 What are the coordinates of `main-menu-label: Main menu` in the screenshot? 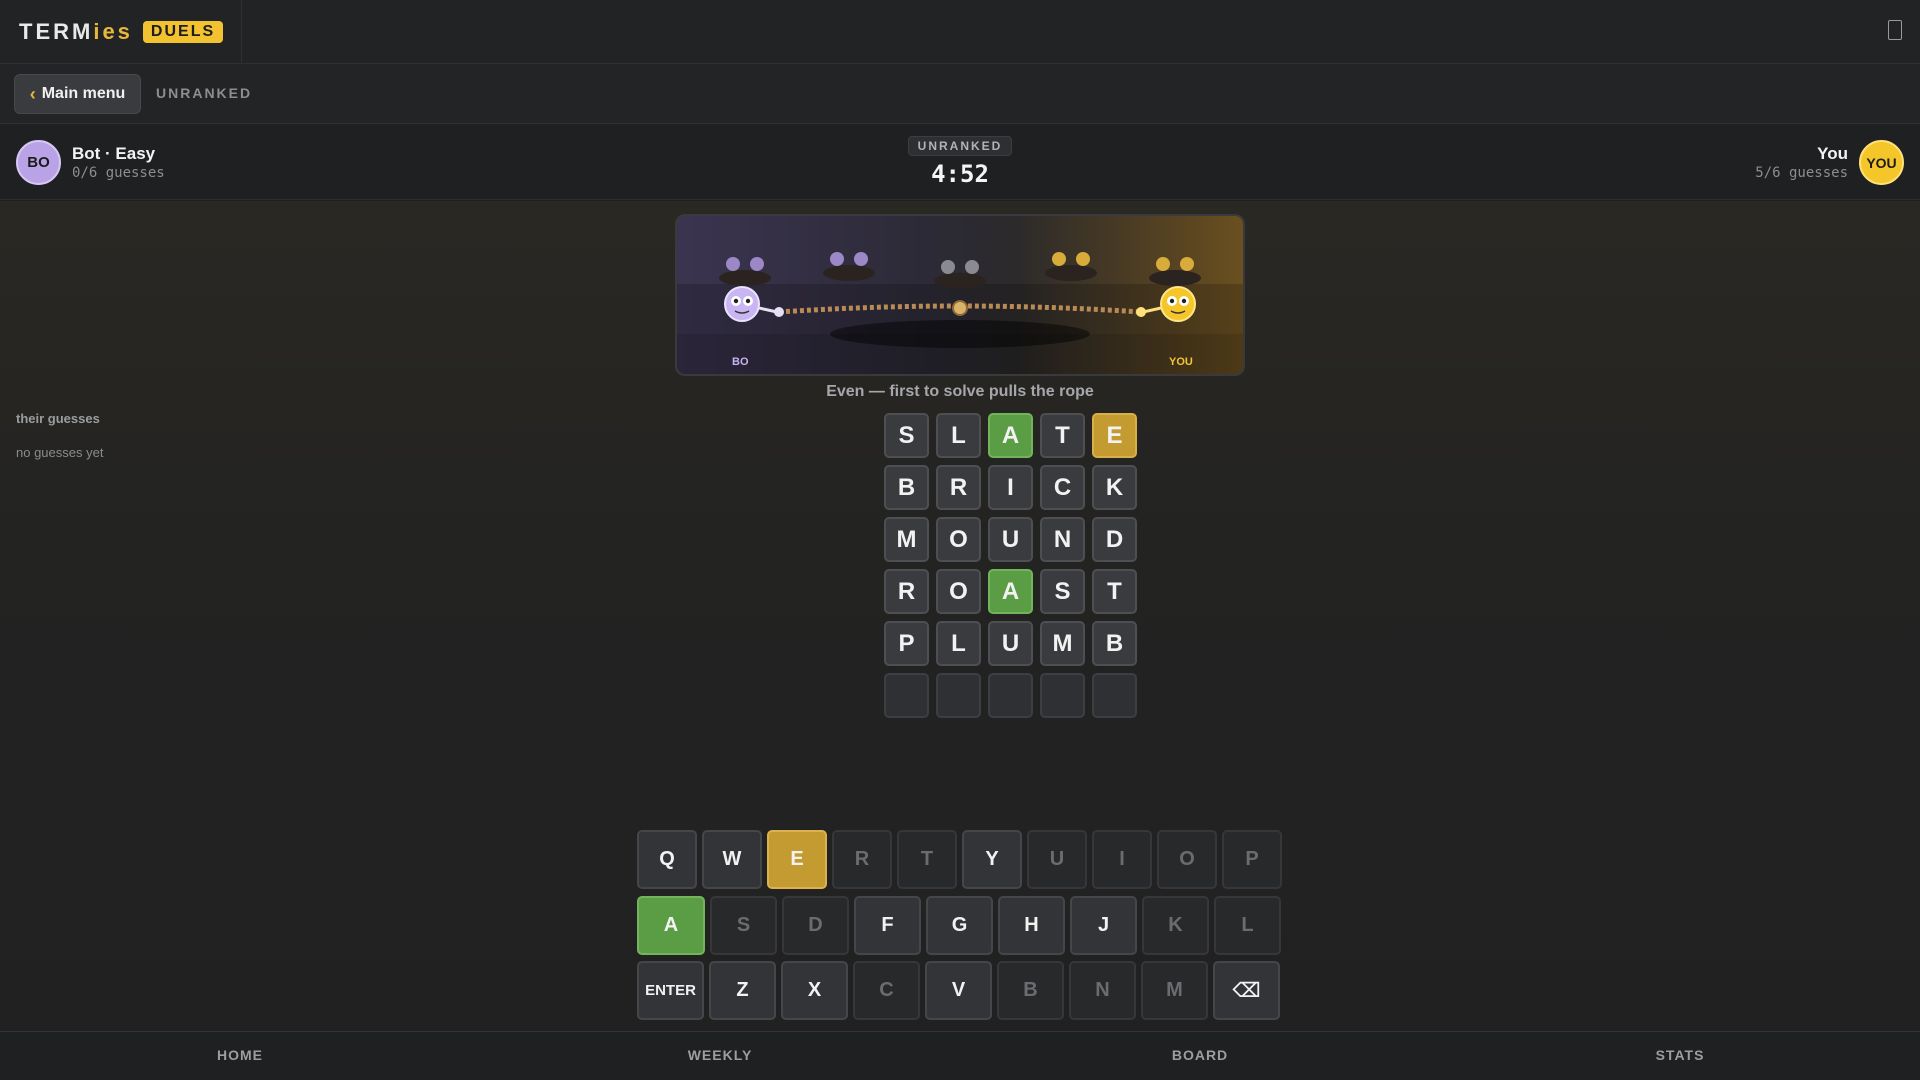 It's located at (83, 93).